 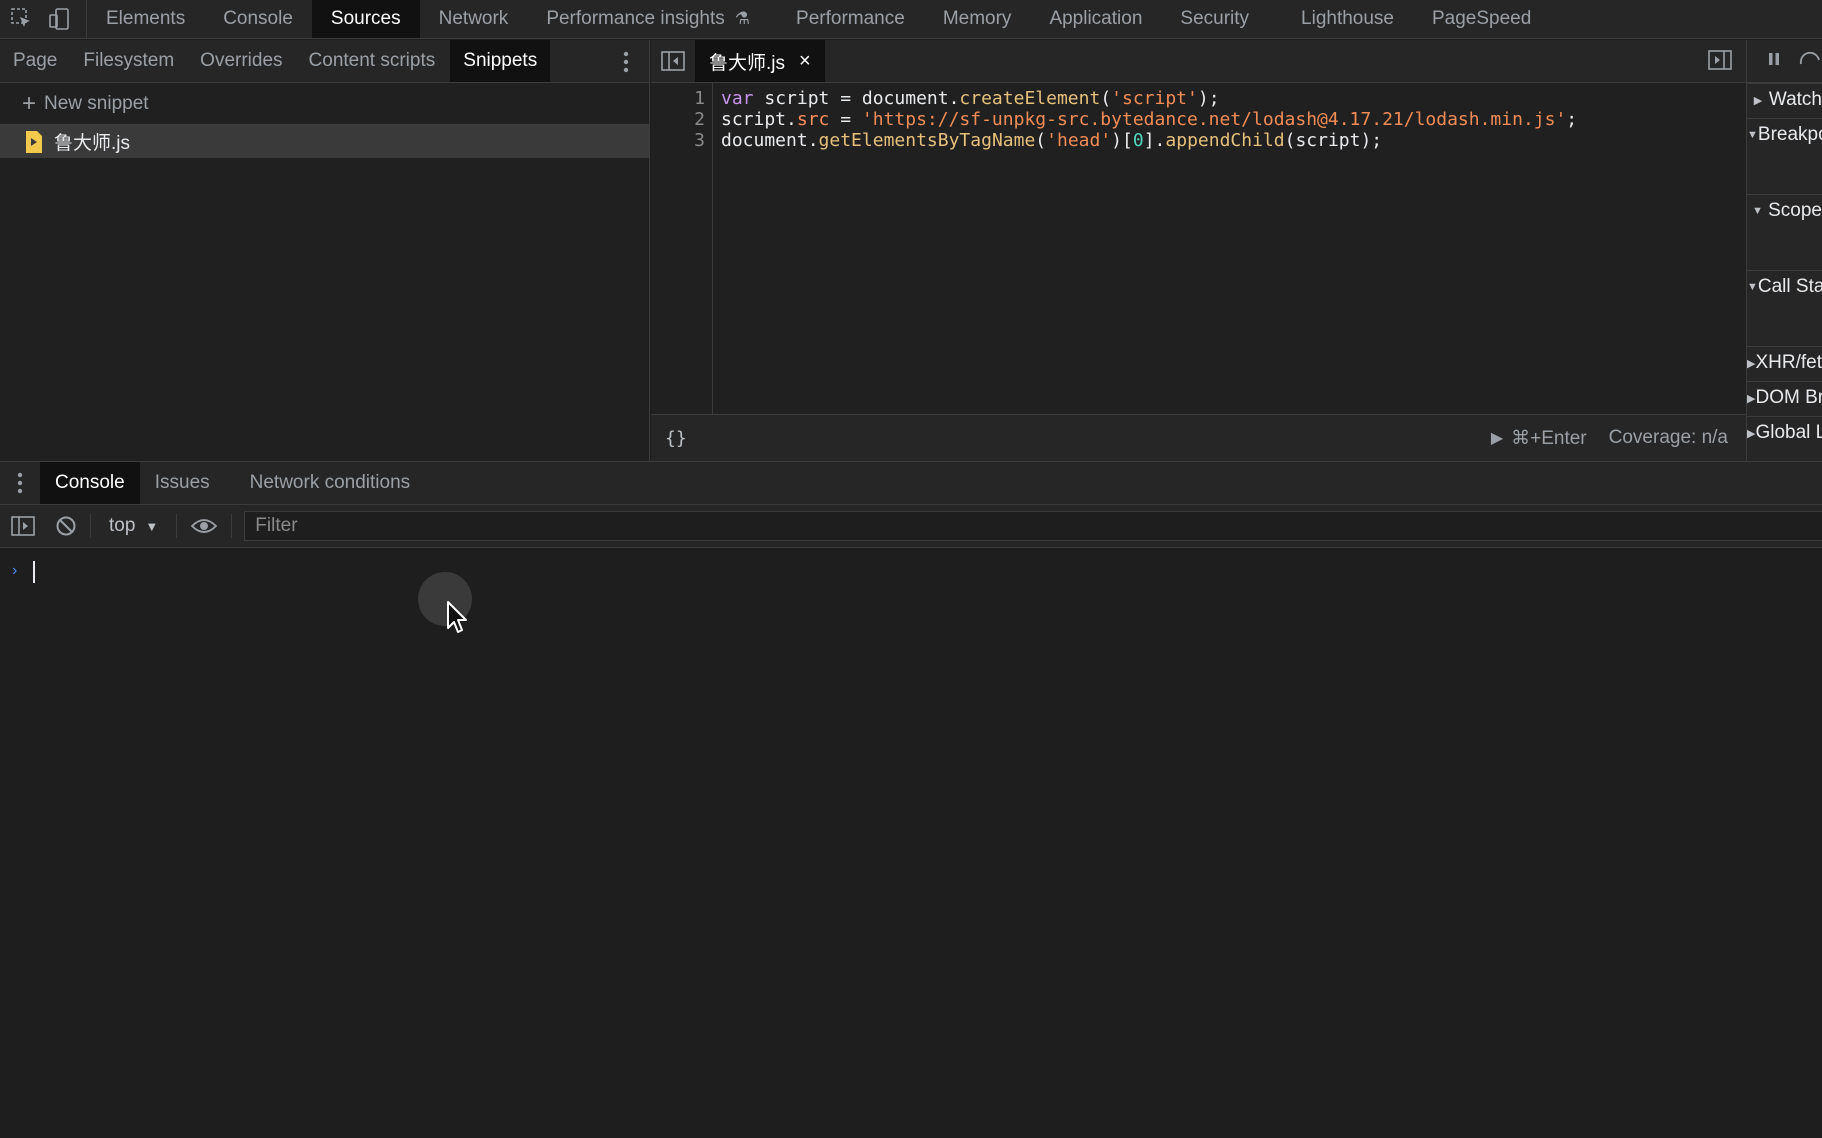 I want to click on tab-label: Snippets, so click(x=500, y=60).